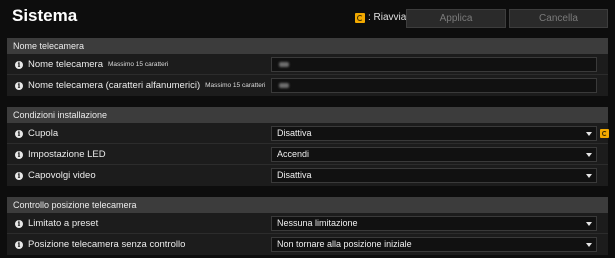  I want to click on preset-limit-select: Nessuna limitazione, so click(434, 223).